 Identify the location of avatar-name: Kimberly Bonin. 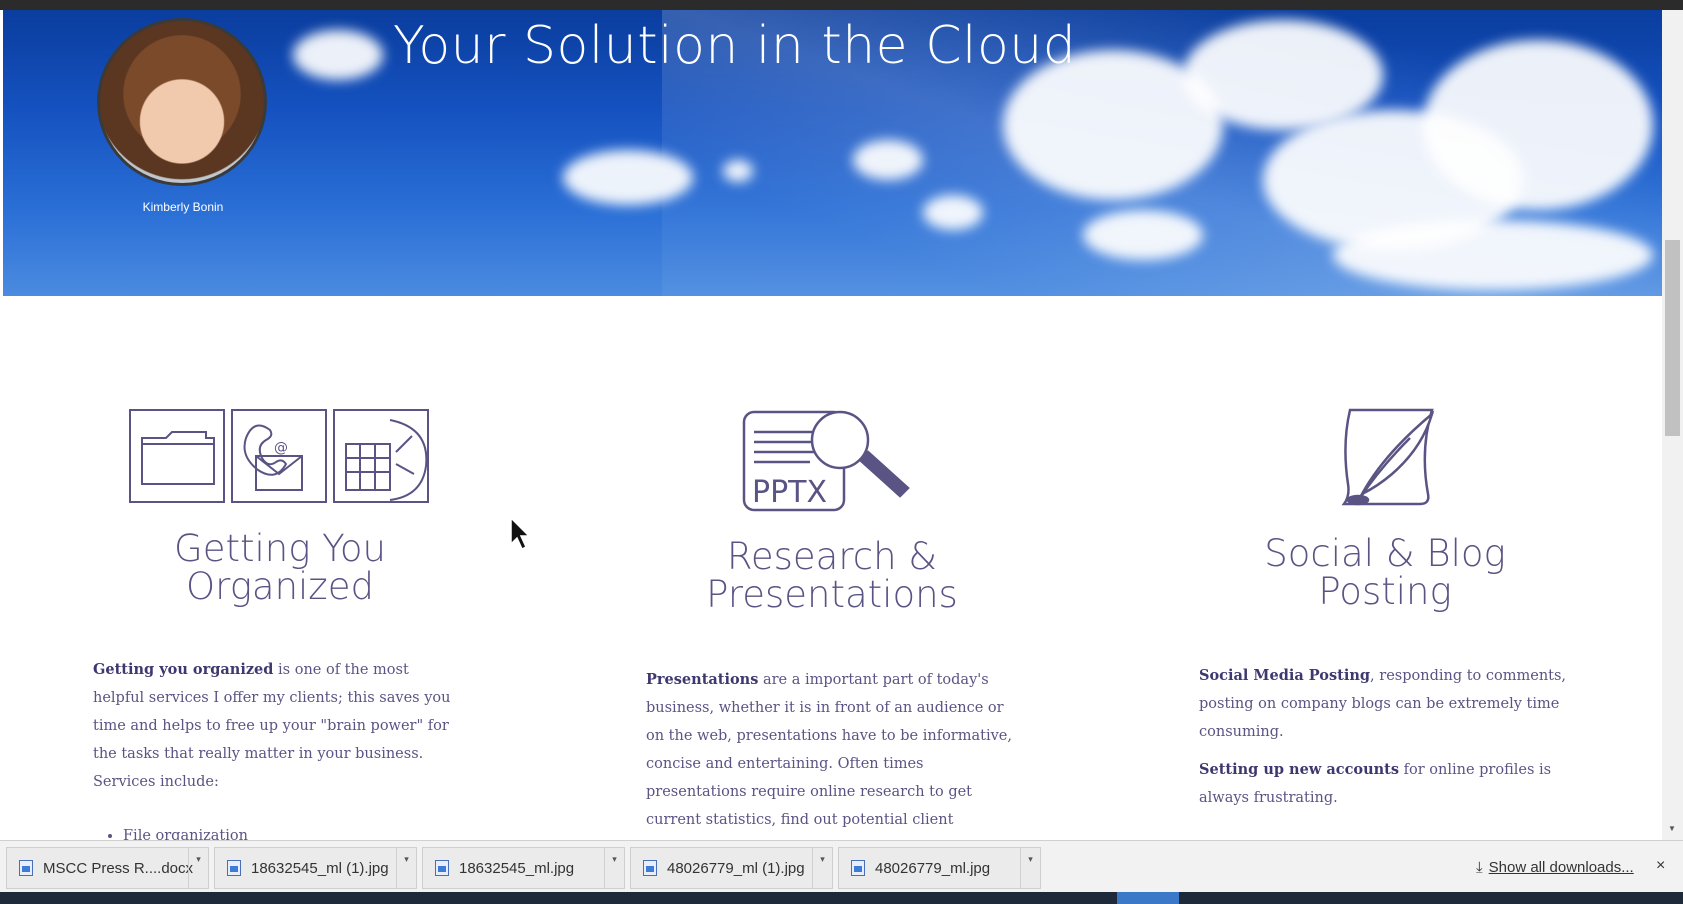
(183, 207).